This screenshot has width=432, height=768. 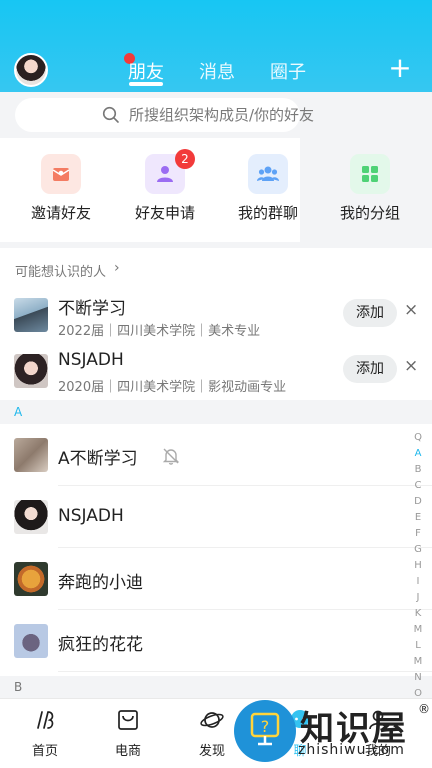 What do you see at coordinates (267, 213) in the screenshot?
I see `group-chat-label: 我的群聊` at bounding box center [267, 213].